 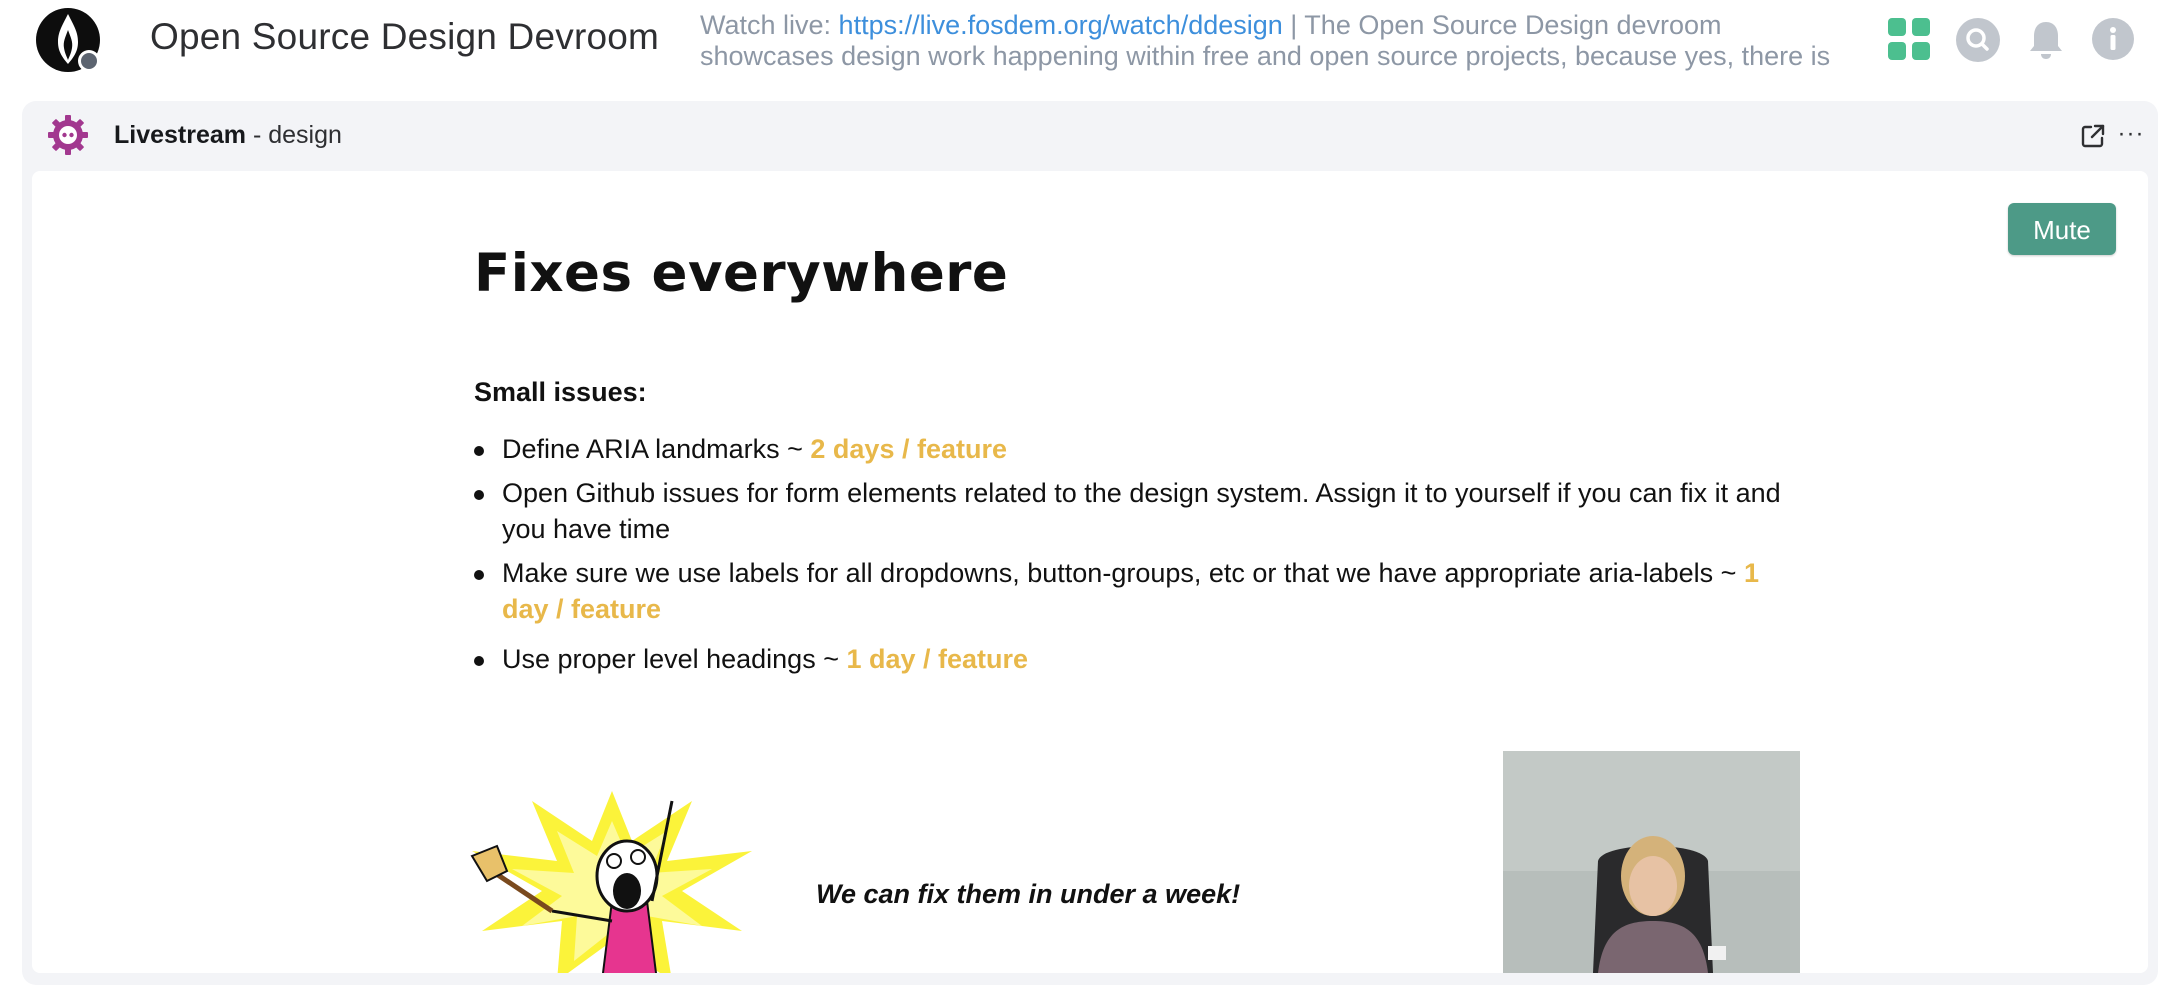 I want to click on bullet-text: Define ARIA landmarks ~, so click(x=656, y=449).